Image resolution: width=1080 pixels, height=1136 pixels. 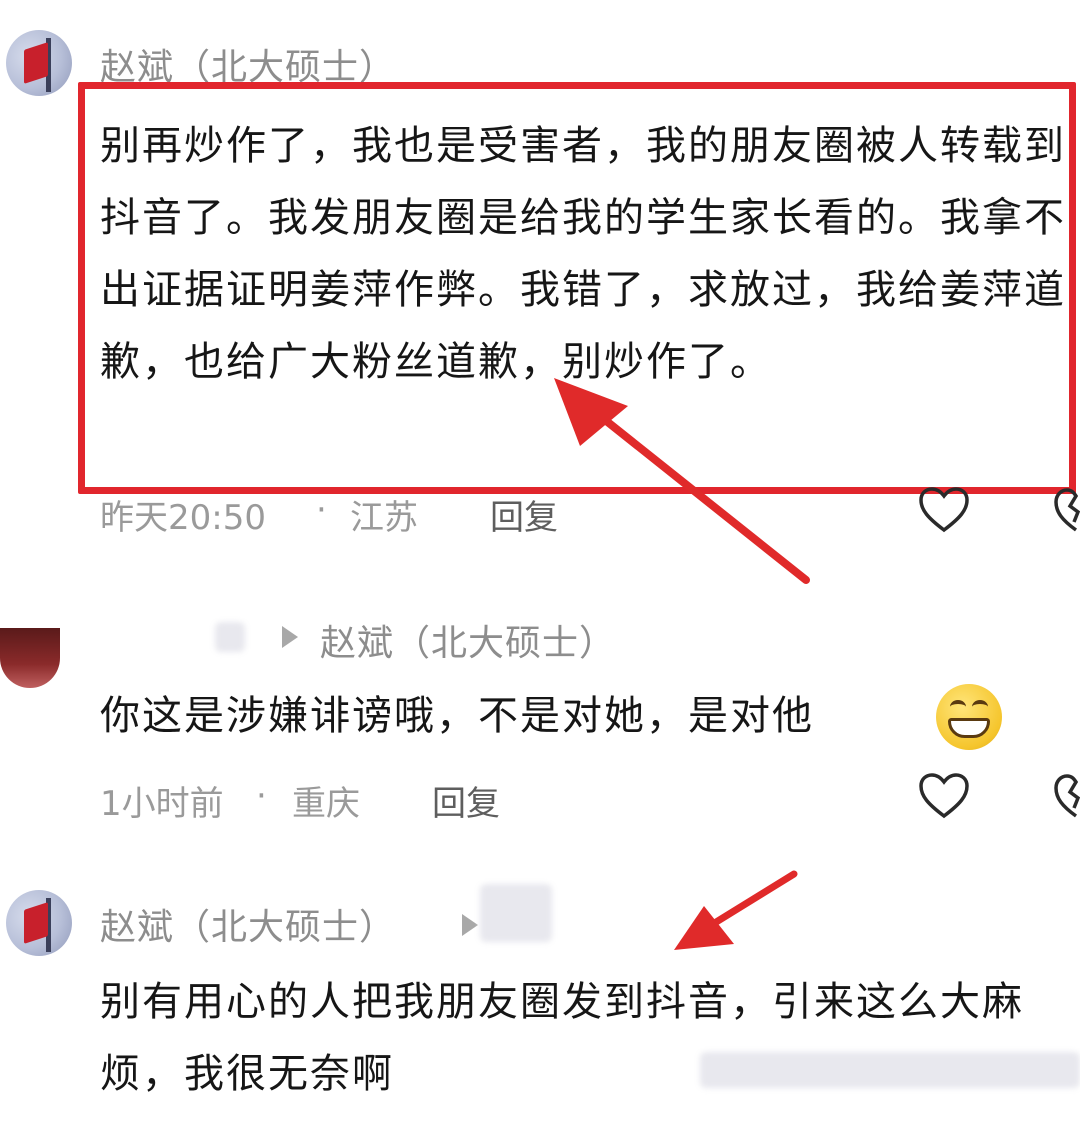 I want to click on grinning-face-icon, so click(x=969, y=717).